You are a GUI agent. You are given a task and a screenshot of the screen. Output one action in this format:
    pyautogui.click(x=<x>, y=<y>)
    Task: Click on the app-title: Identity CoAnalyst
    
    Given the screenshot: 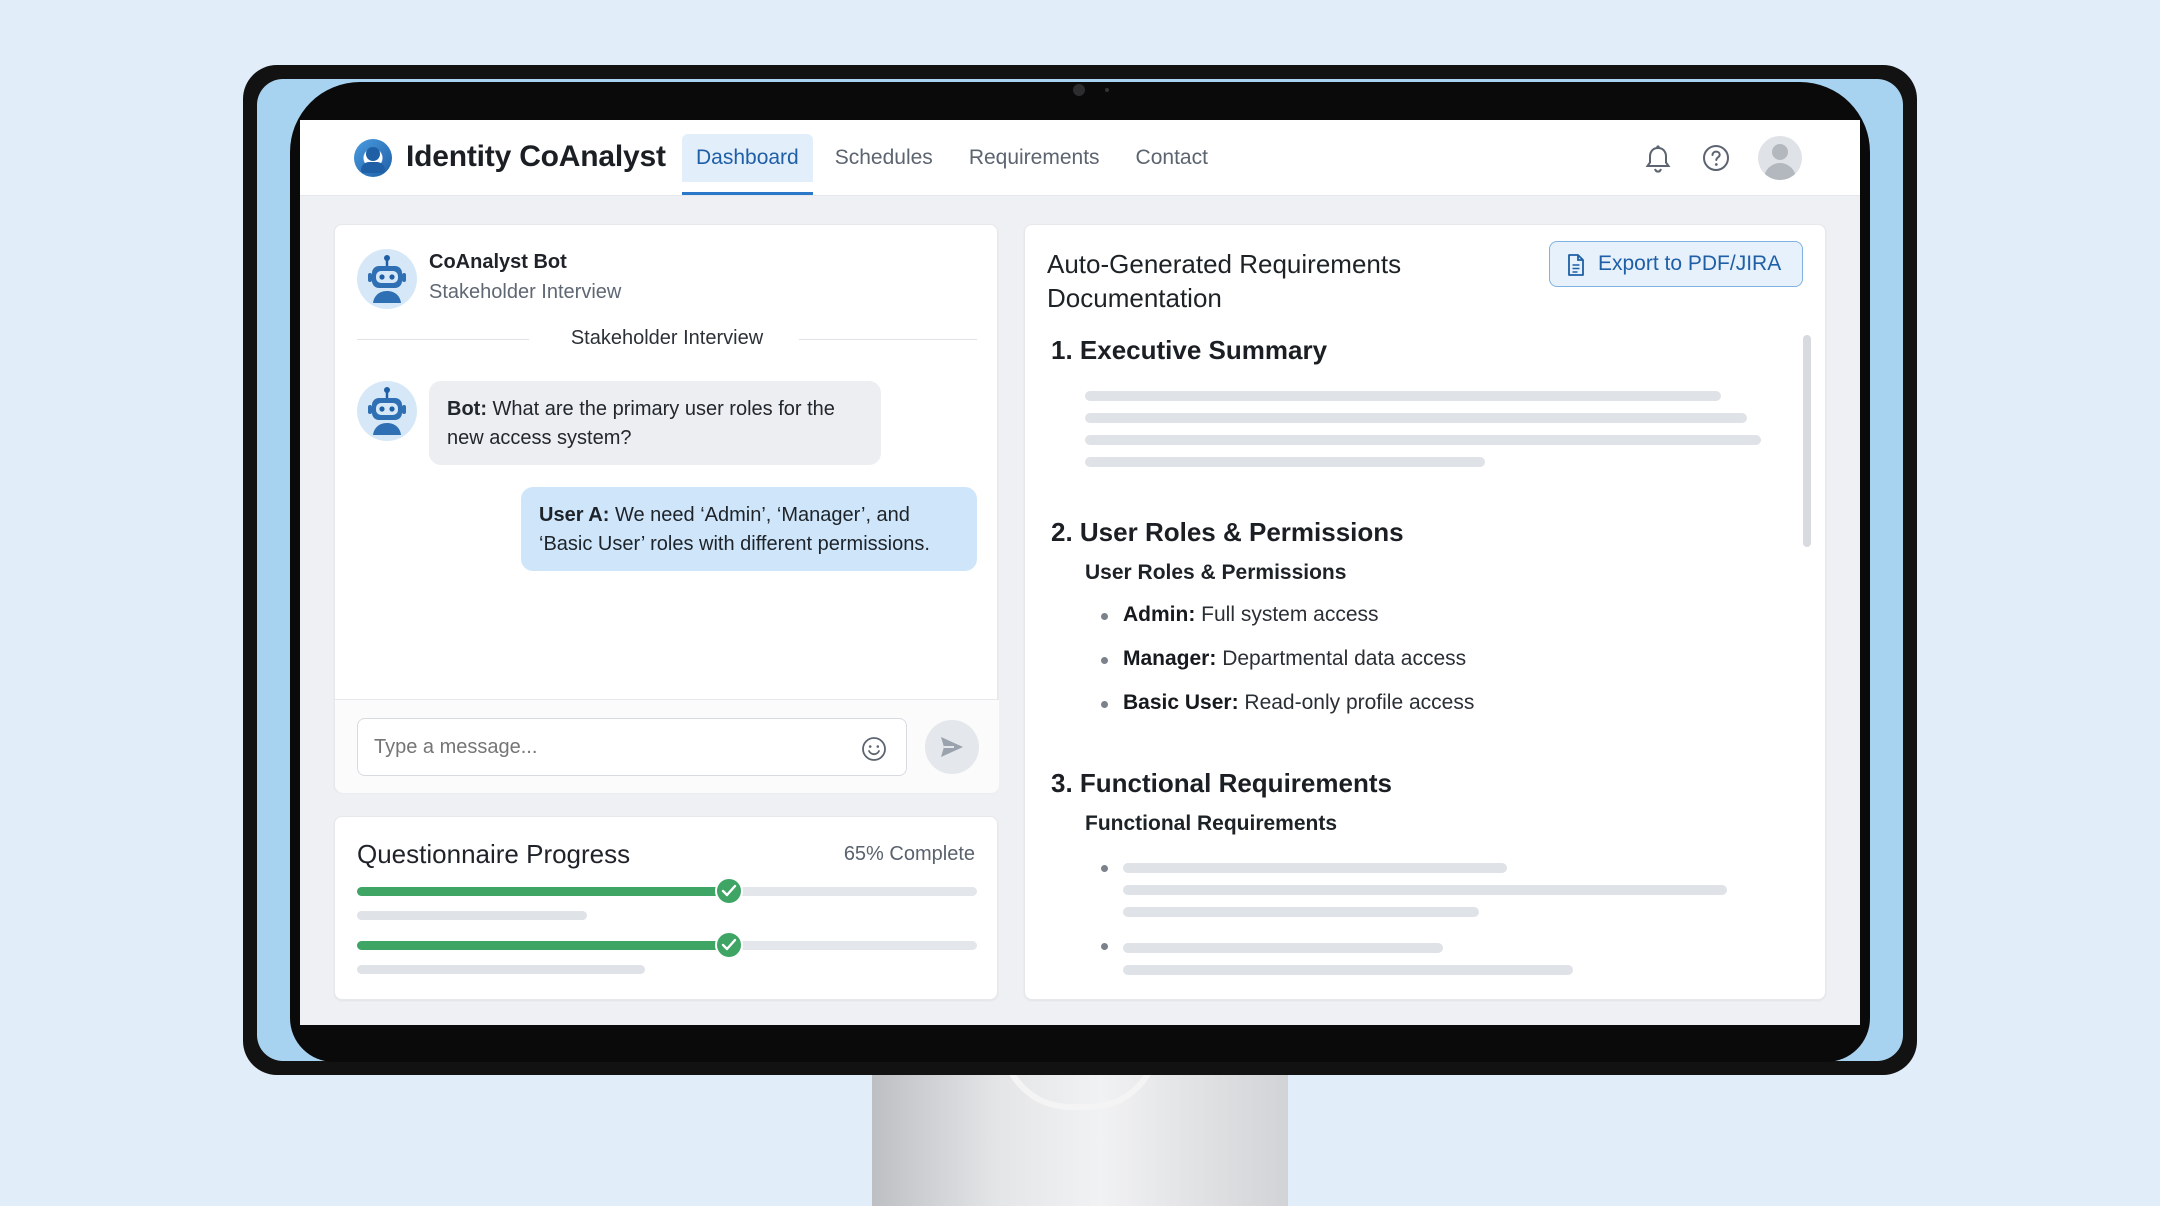 What is the action you would take?
    pyautogui.click(x=536, y=156)
    